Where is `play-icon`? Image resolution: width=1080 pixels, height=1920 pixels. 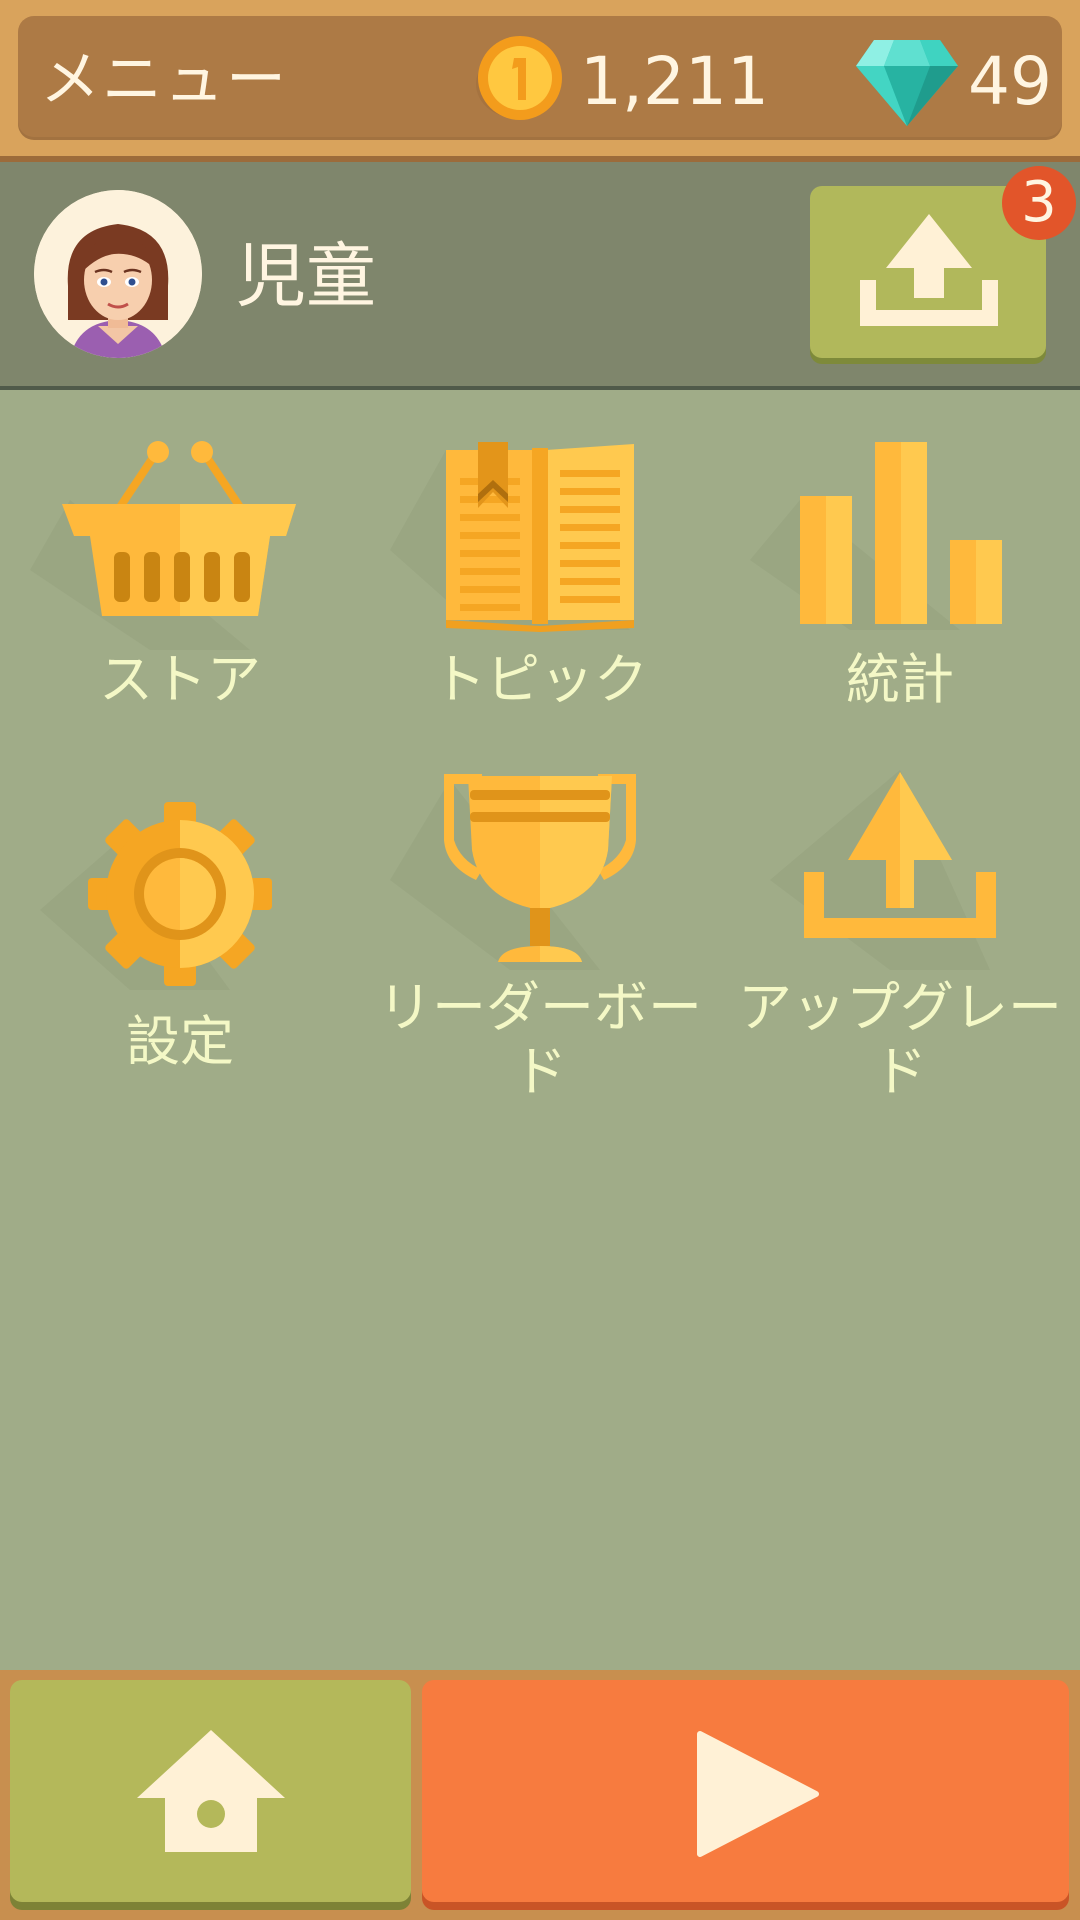 play-icon is located at coordinates (758, 1794).